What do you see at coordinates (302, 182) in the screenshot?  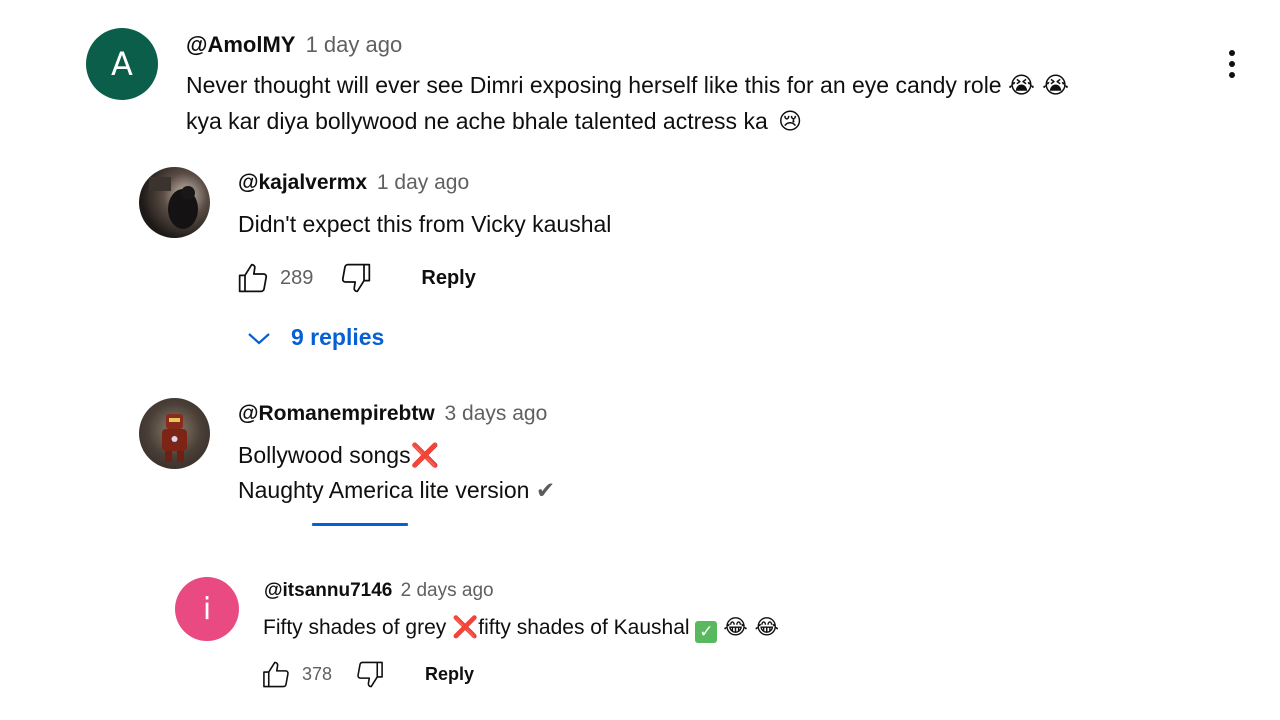 I see `author-handle: @kajalvermx` at bounding box center [302, 182].